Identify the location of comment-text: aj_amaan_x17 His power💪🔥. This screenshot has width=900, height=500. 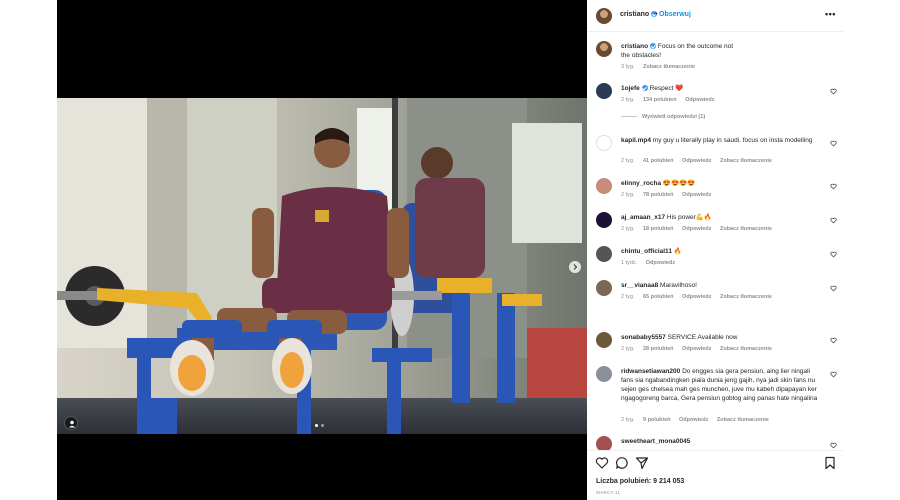
(721, 217).